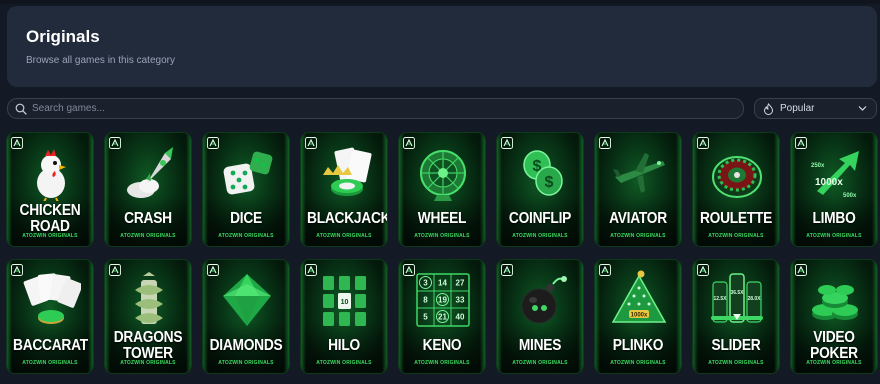 The height and width of the screenshot is (384, 880). What do you see at coordinates (638, 345) in the screenshot?
I see `game-title-line: PLINKO` at bounding box center [638, 345].